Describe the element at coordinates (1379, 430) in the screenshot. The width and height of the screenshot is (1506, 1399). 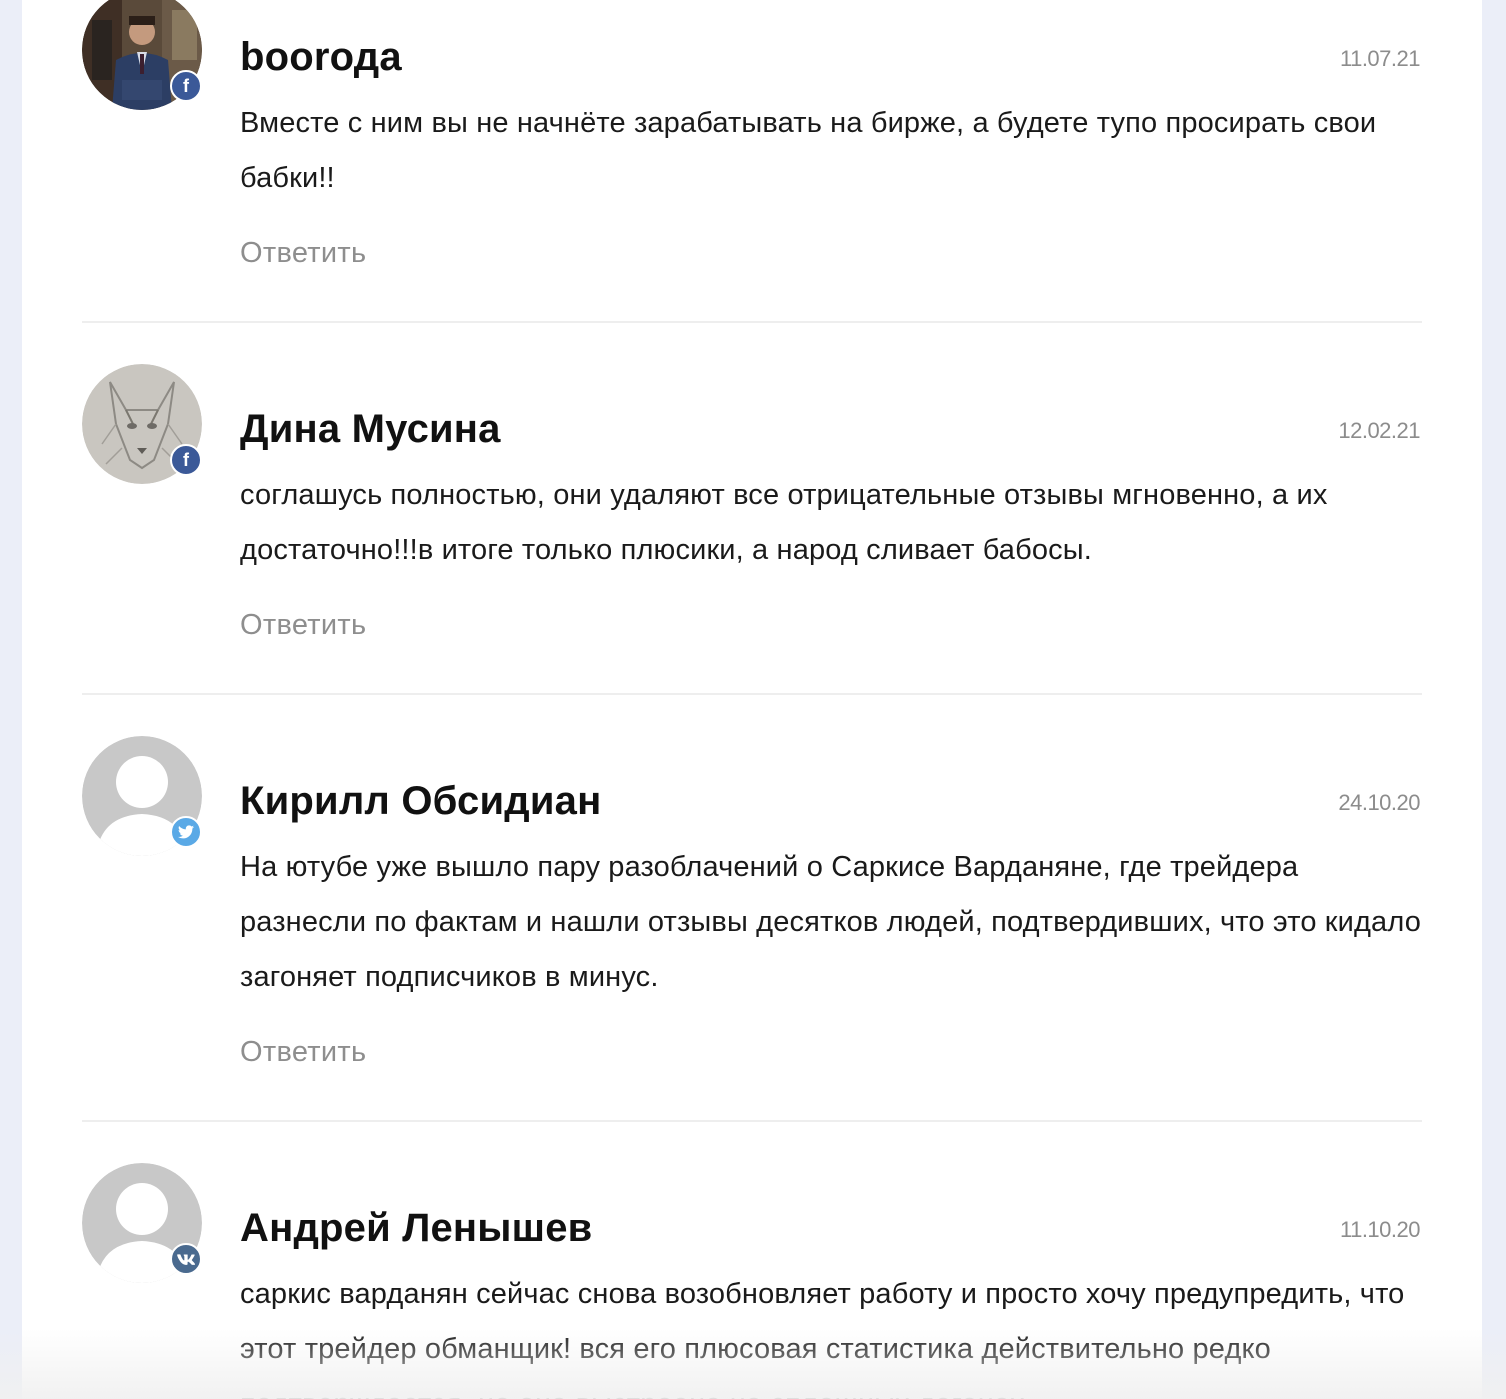
I see `comment-date: 12.02.21` at that location.